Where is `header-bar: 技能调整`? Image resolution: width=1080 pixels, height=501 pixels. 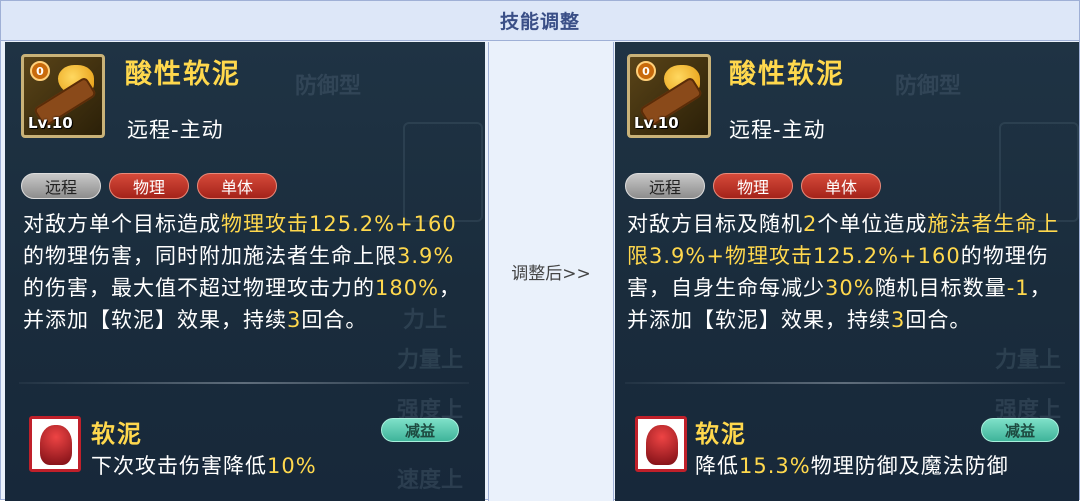 header-bar: 技能调整 is located at coordinates (540, 21).